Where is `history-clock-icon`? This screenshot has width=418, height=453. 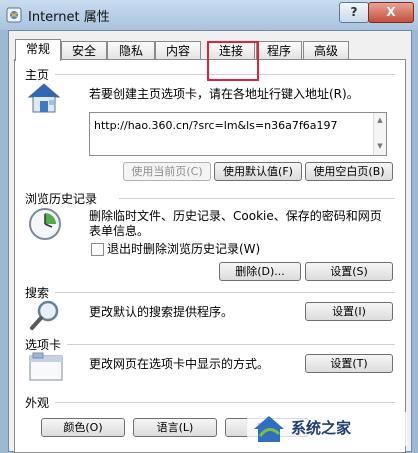
history-clock-icon is located at coordinates (45, 224).